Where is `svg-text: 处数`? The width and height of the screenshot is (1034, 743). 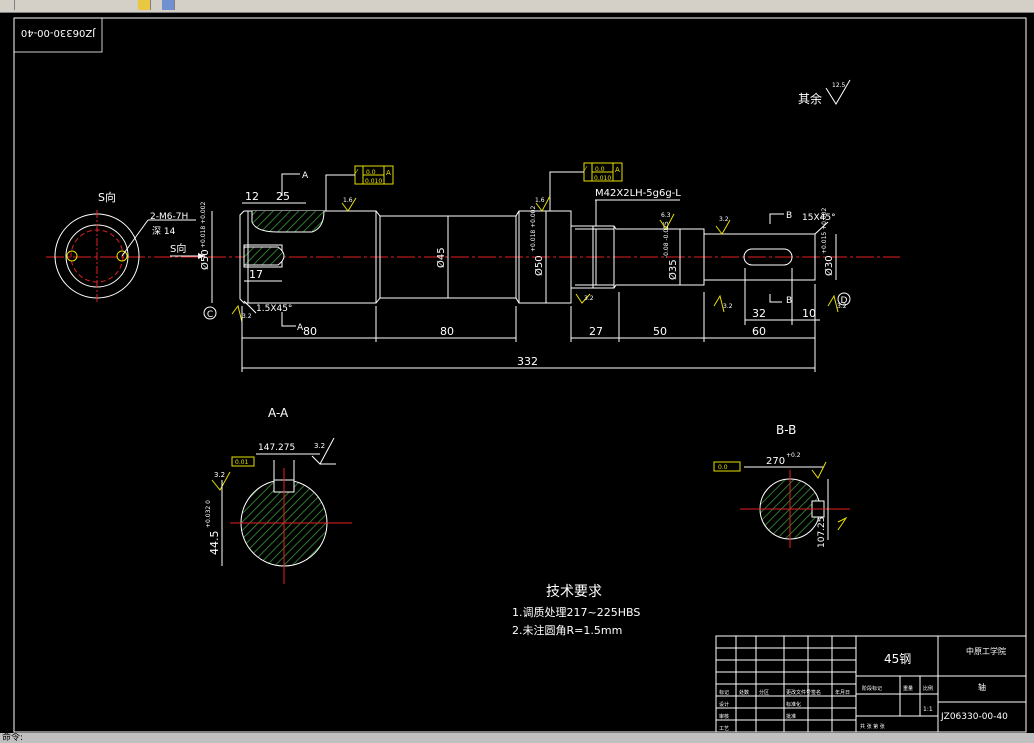 svg-text: 处数 is located at coordinates (744, 692).